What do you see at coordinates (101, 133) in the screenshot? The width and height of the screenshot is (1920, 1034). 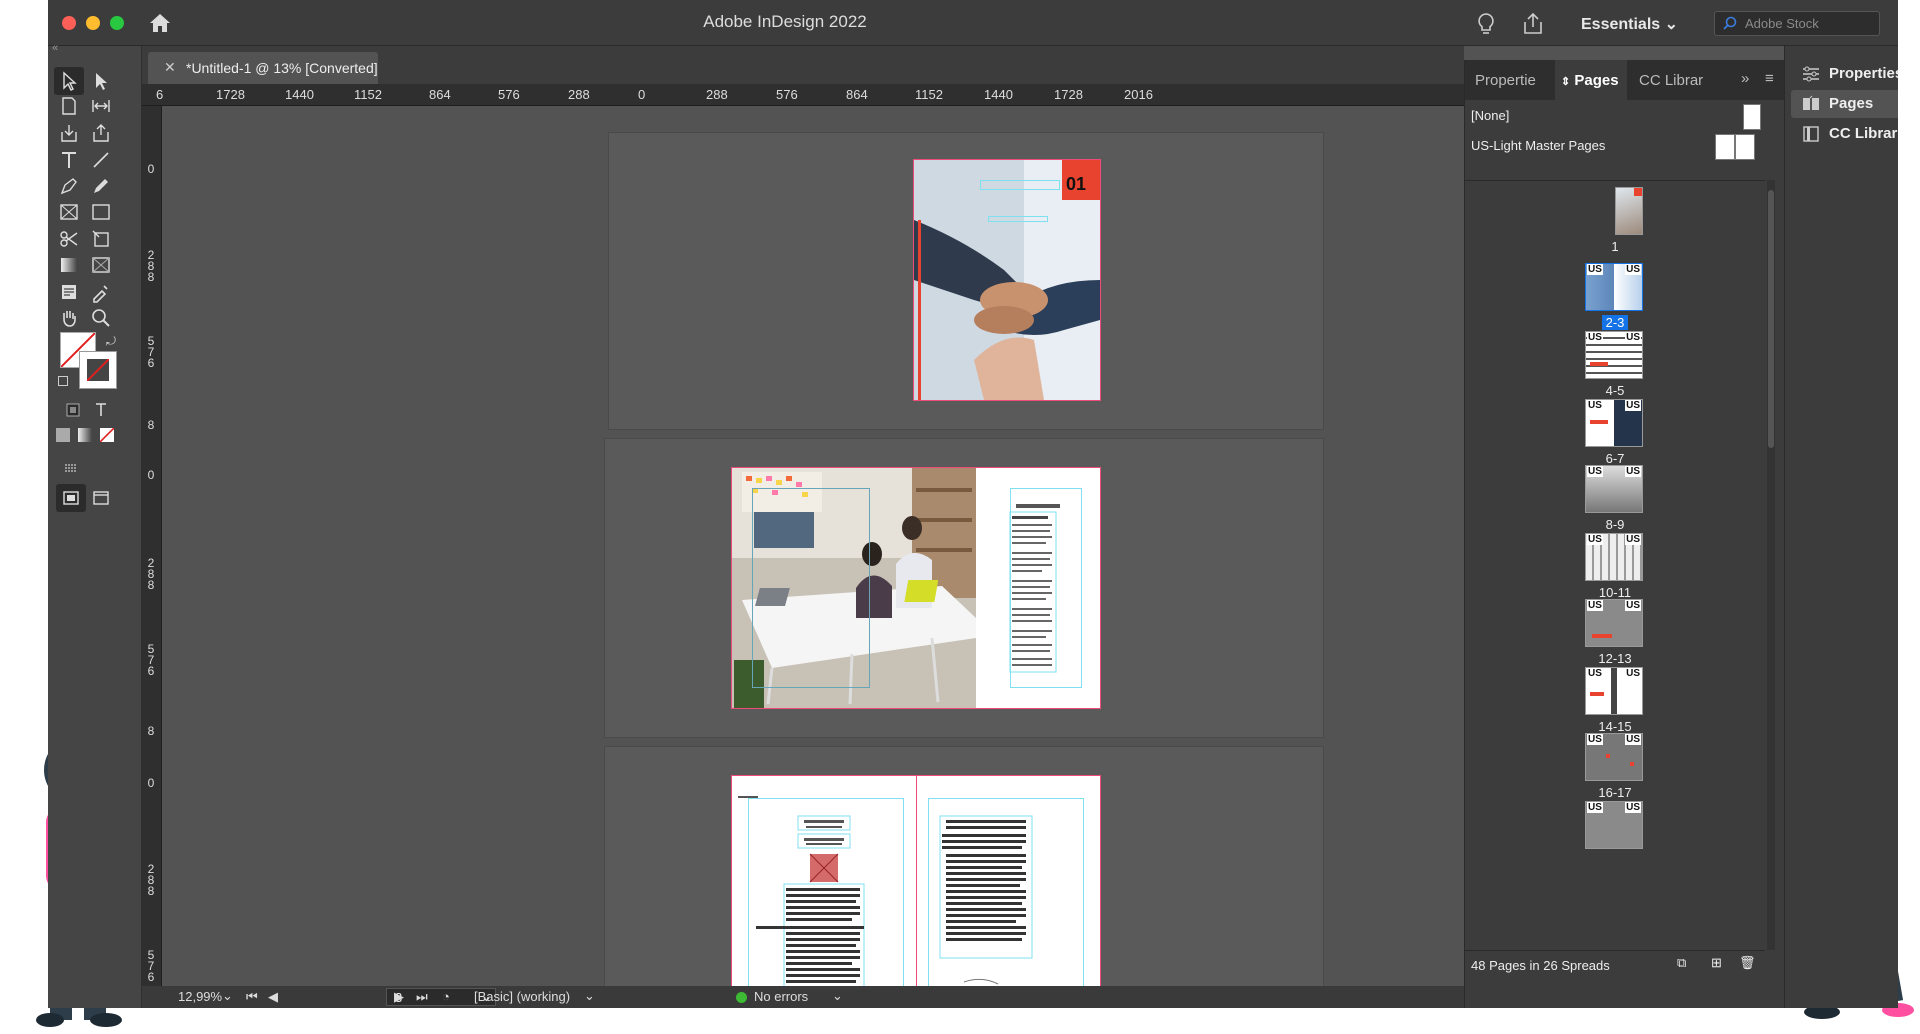 I see `content-placer-tool` at bounding box center [101, 133].